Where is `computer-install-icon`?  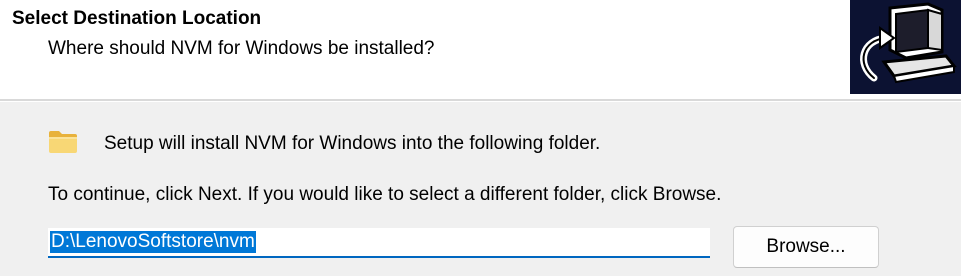
computer-install-icon is located at coordinates (905, 47).